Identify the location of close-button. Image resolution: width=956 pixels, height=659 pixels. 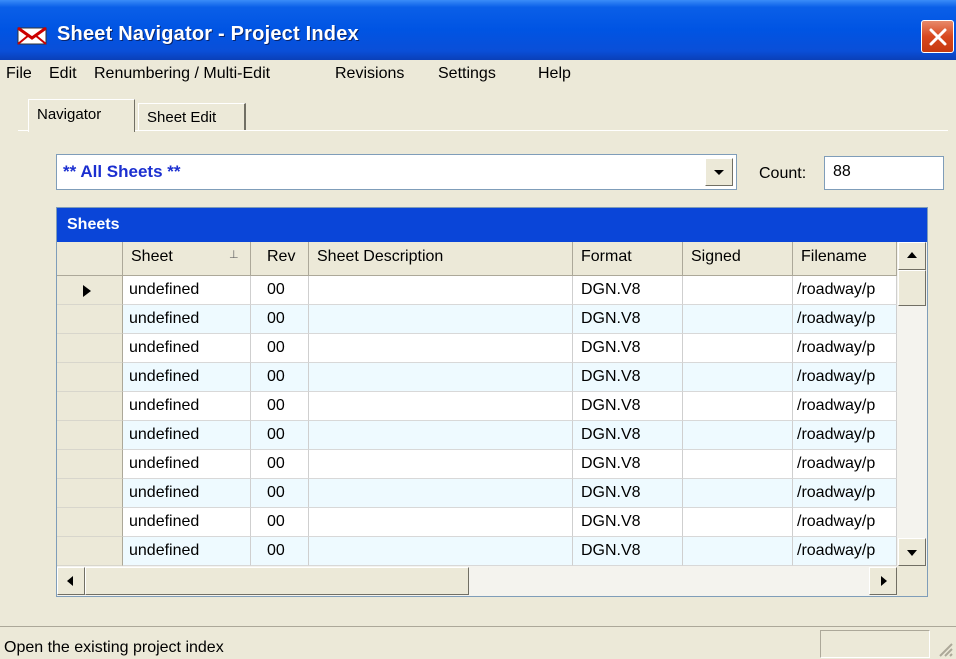
(937, 36).